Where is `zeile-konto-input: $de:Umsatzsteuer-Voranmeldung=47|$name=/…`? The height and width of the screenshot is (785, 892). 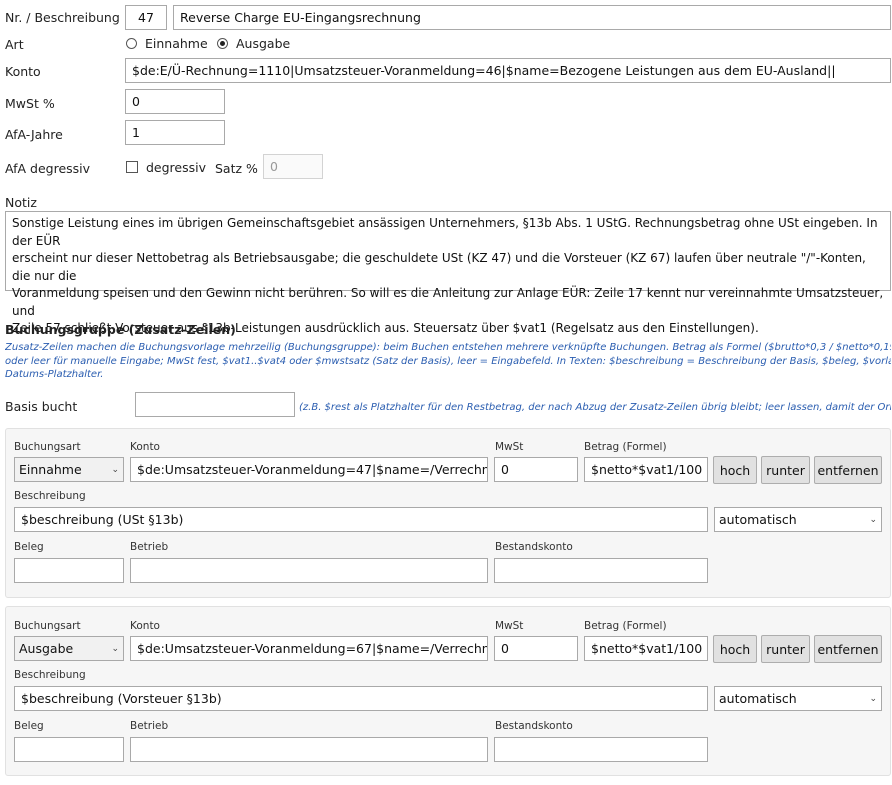 zeile-konto-input: $de:Umsatzsteuer-Voranmeldung=47|$name=/… is located at coordinates (309, 469).